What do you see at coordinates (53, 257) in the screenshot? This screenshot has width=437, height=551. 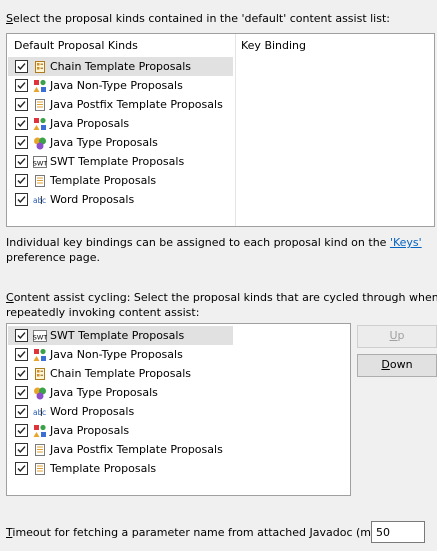 I see `key-binding-note-line2: preference page.` at bounding box center [53, 257].